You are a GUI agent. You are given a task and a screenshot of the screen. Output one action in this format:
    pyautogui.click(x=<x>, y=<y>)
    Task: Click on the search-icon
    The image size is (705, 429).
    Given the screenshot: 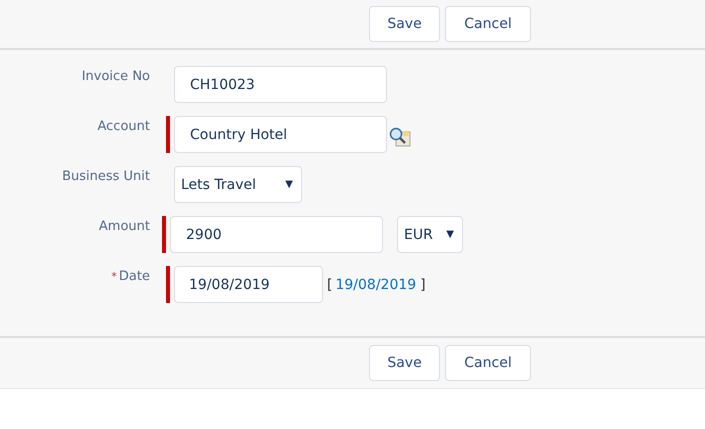 What is the action you would take?
    pyautogui.click(x=400, y=136)
    